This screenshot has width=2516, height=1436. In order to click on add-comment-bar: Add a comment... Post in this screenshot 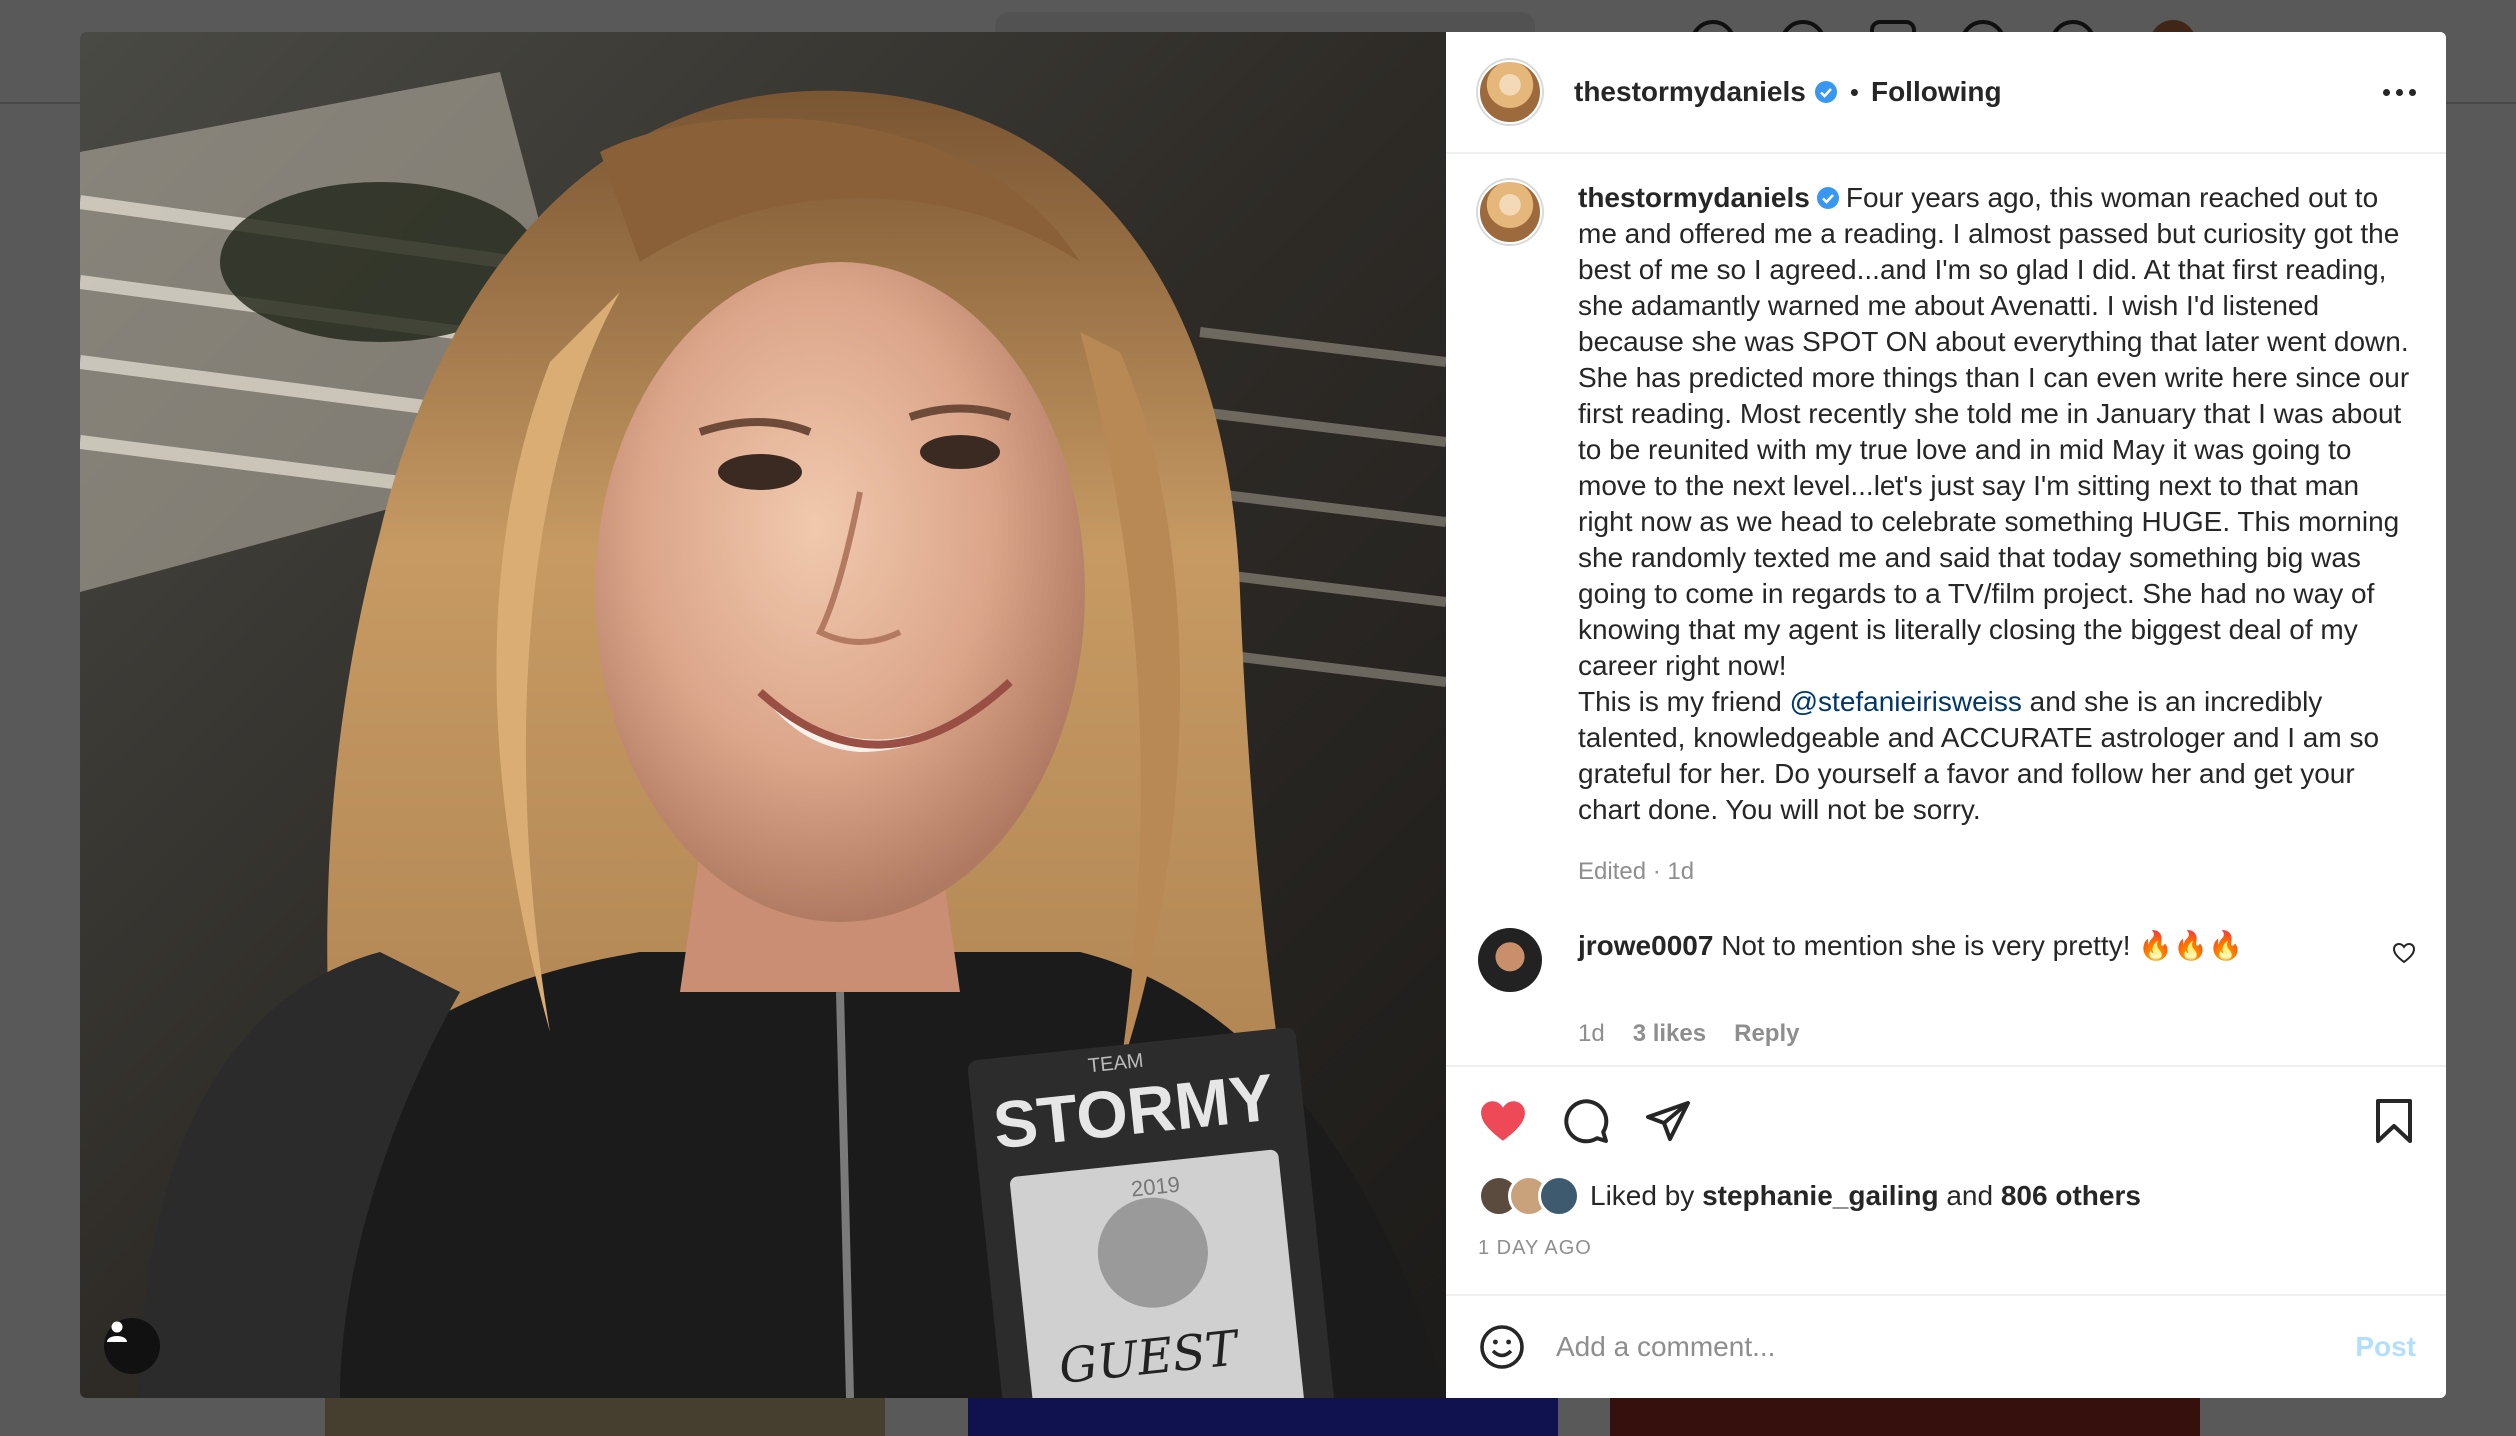, I will do `click(1946, 1346)`.